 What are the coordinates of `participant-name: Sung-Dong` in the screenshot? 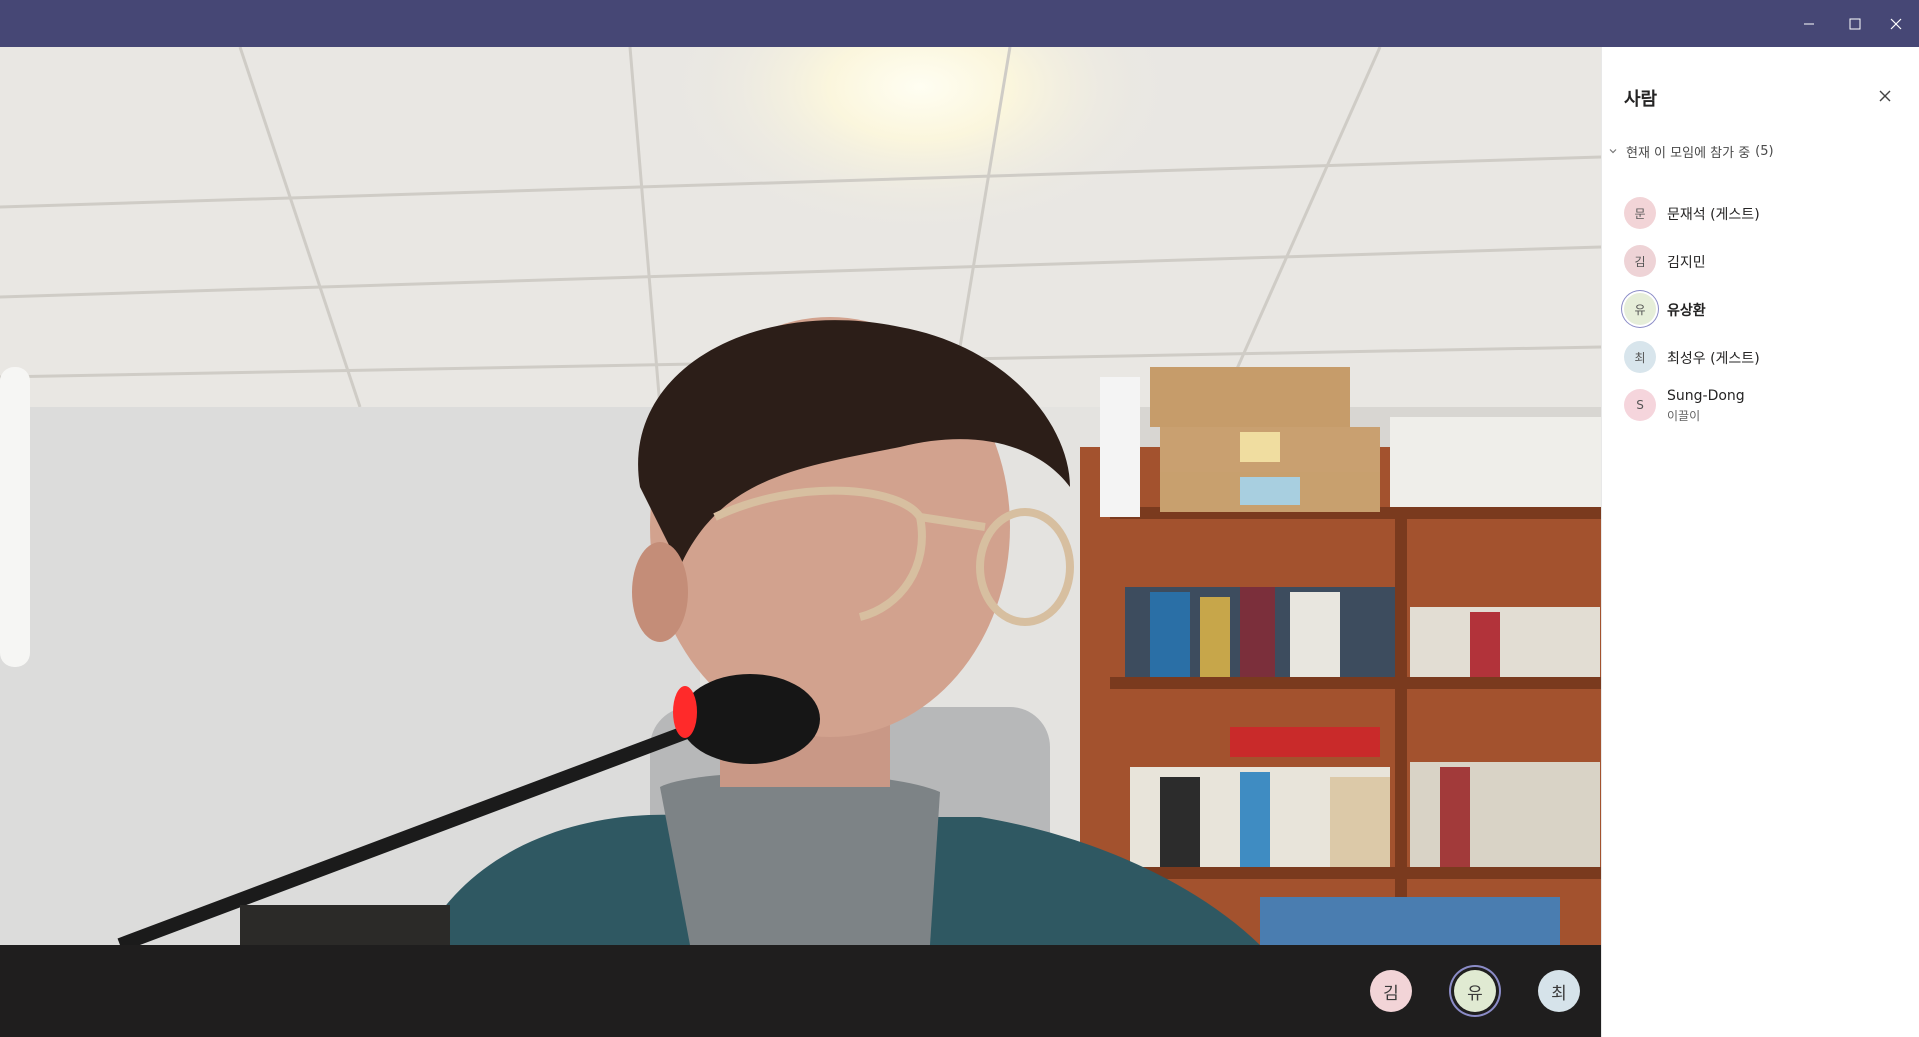 It's located at (1706, 396).